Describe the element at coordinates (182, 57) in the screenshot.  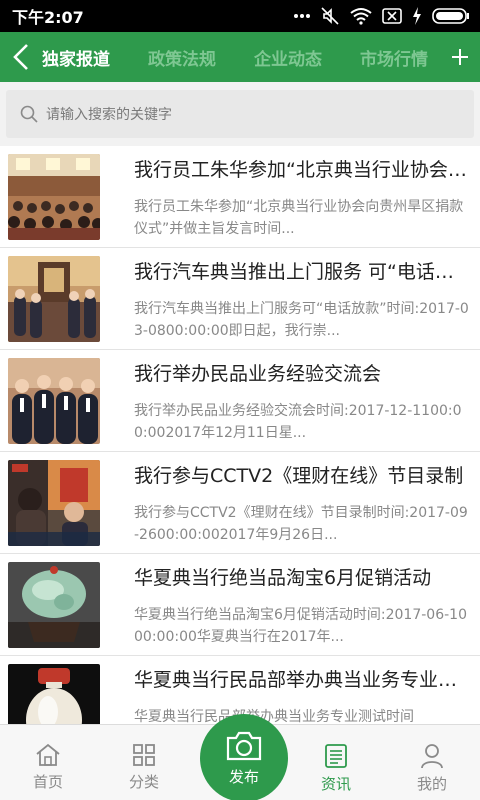
I see `tab-policies: 政策法规` at that location.